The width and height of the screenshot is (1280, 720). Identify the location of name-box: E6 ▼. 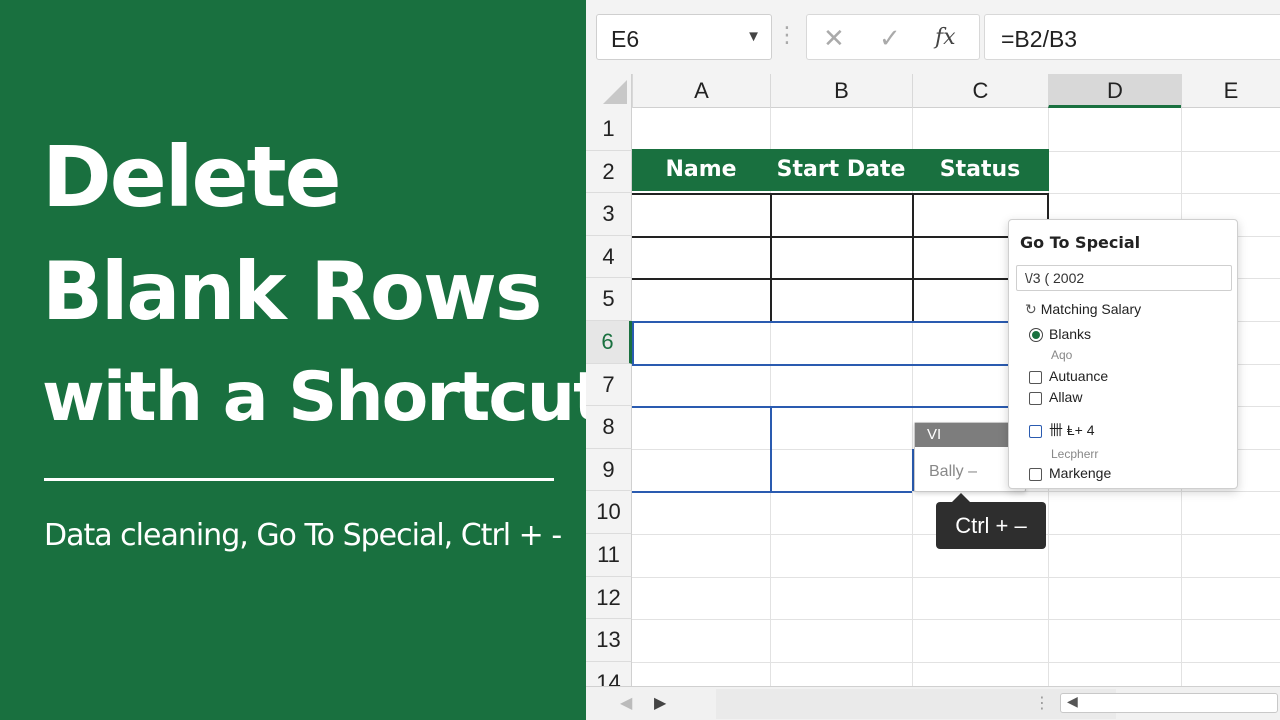
(684, 37).